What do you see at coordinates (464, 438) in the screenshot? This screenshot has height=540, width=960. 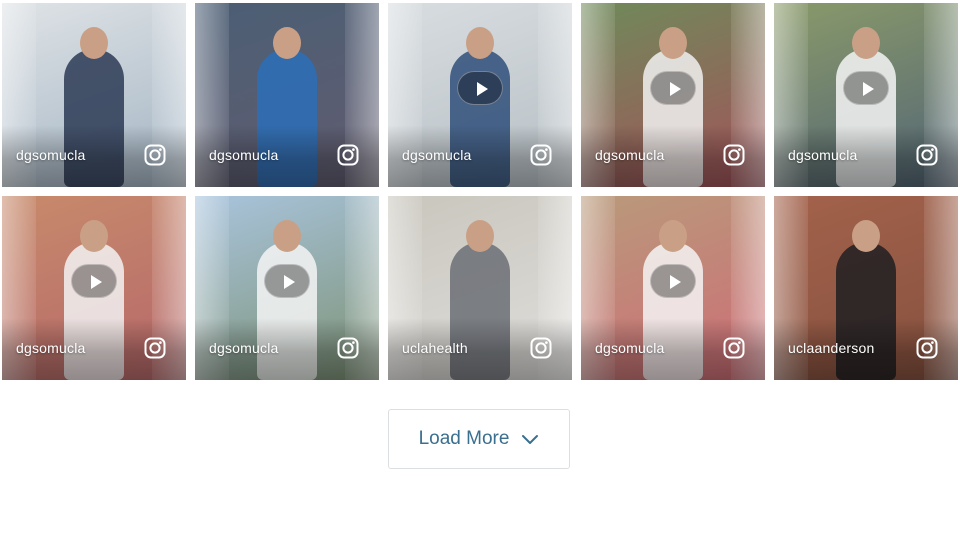 I see `load-more-label: Load More` at bounding box center [464, 438].